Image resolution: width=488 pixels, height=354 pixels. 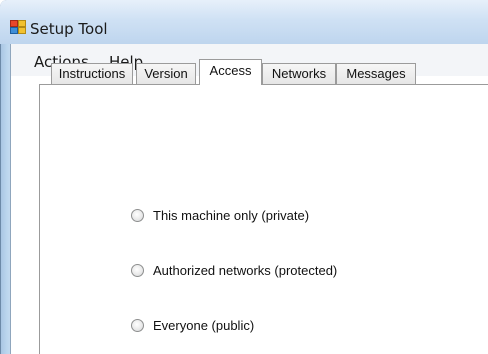 I want to click on tab-instructions: Instructions, so click(x=92, y=73).